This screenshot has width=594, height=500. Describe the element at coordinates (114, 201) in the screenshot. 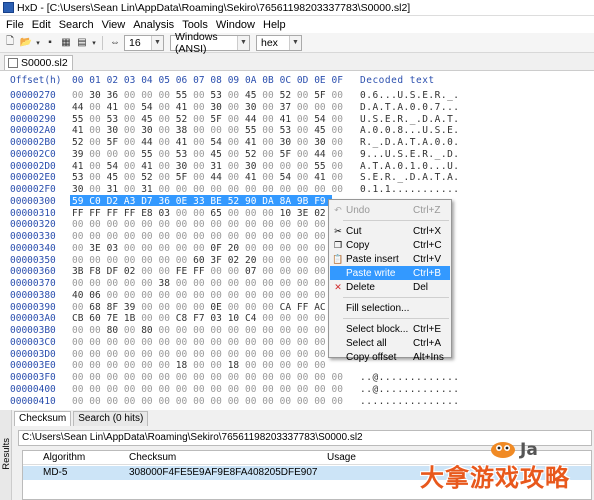

I see `hex-byte: D2` at that location.